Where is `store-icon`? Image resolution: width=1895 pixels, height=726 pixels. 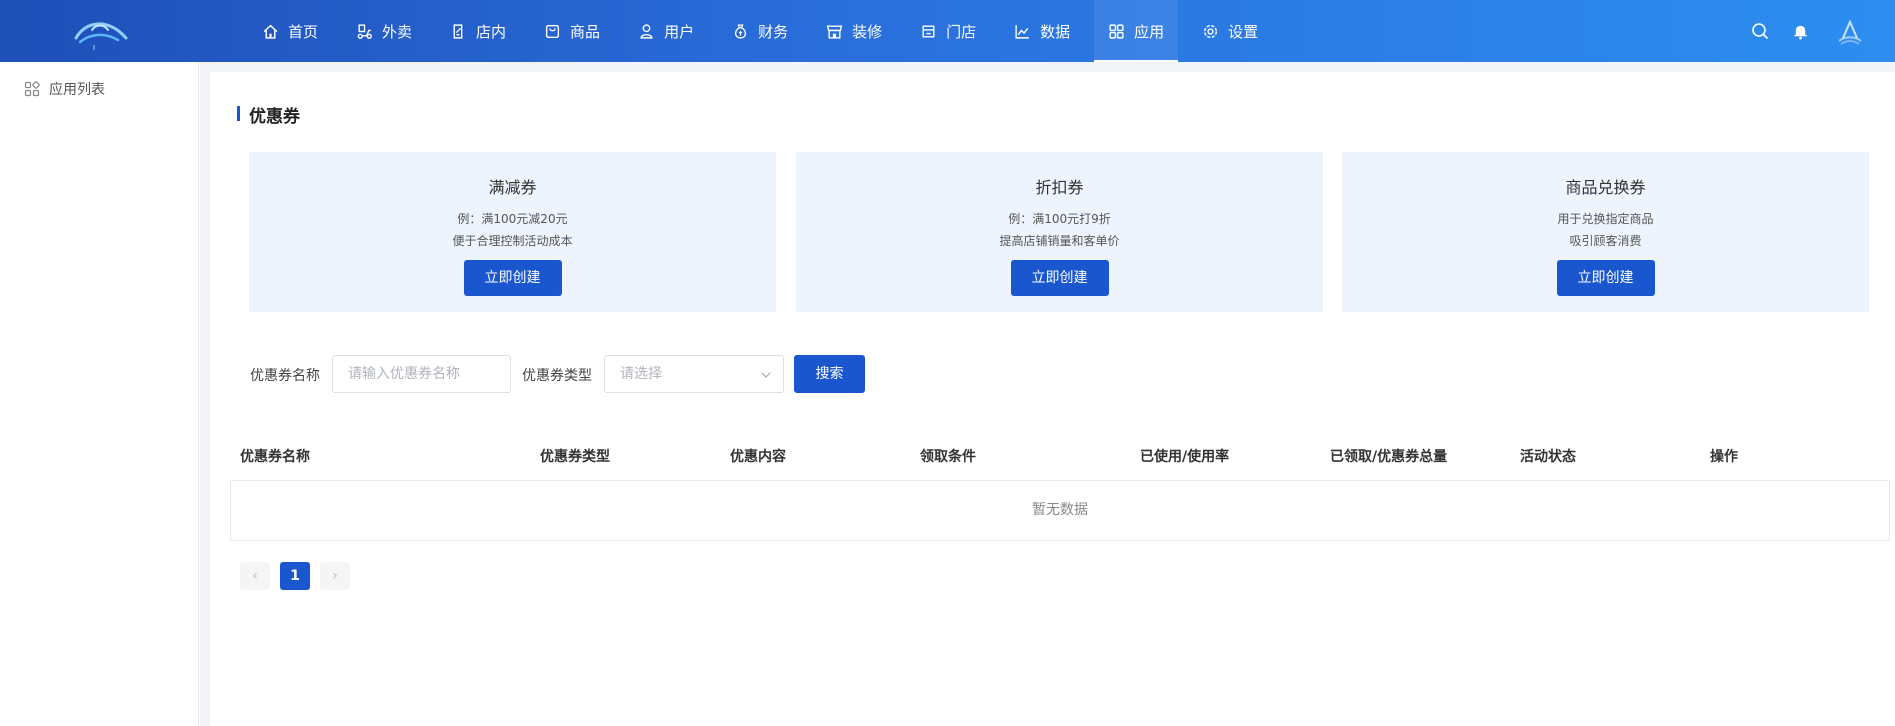
store-icon is located at coordinates (928, 31).